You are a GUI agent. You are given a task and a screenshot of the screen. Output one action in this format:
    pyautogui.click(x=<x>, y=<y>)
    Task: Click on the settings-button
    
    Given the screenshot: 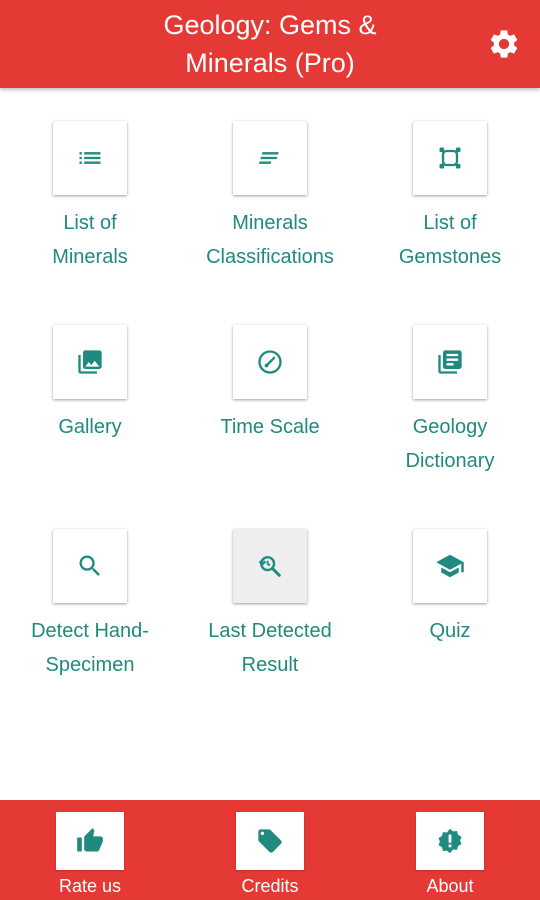 What is the action you would take?
    pyautogui.click(x=504, y=44)
    